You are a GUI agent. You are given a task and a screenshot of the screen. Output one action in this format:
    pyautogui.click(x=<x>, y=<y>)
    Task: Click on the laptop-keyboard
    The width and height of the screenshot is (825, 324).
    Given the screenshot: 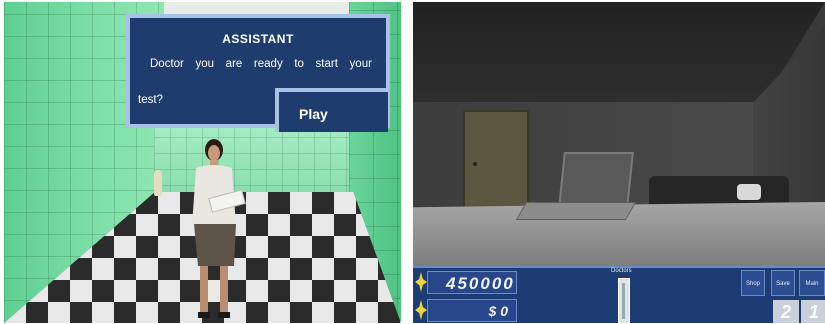 What is the action you would take?
    pyautogui.click(x=576, y=211)
    